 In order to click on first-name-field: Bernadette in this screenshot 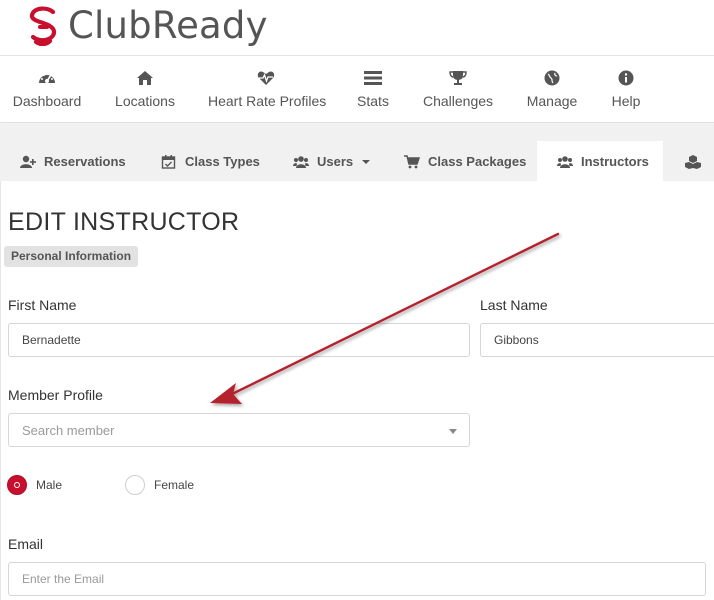, I will do `click(239, 340)`.